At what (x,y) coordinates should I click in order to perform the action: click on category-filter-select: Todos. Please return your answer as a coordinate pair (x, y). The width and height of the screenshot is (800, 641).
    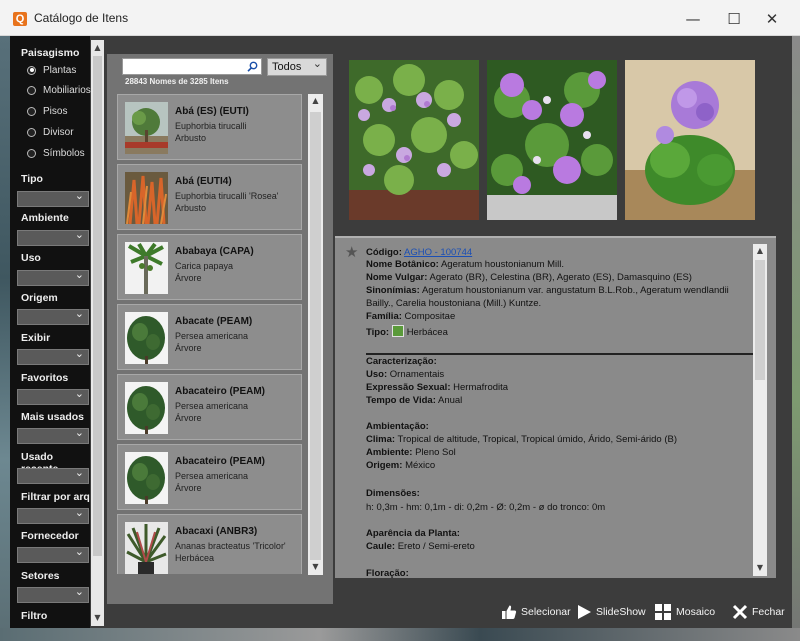
    Looking at the image, I should click on (297, 66).